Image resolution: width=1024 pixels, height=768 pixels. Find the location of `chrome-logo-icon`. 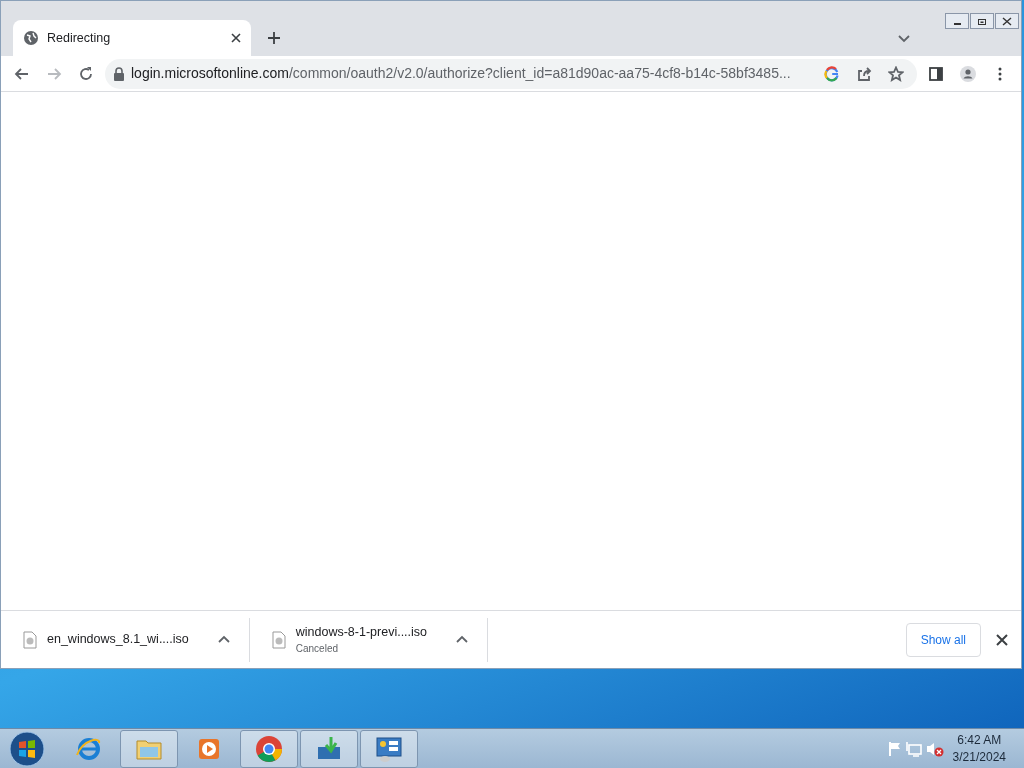

chrome-logo-icon is located at coordinates (269, 748).